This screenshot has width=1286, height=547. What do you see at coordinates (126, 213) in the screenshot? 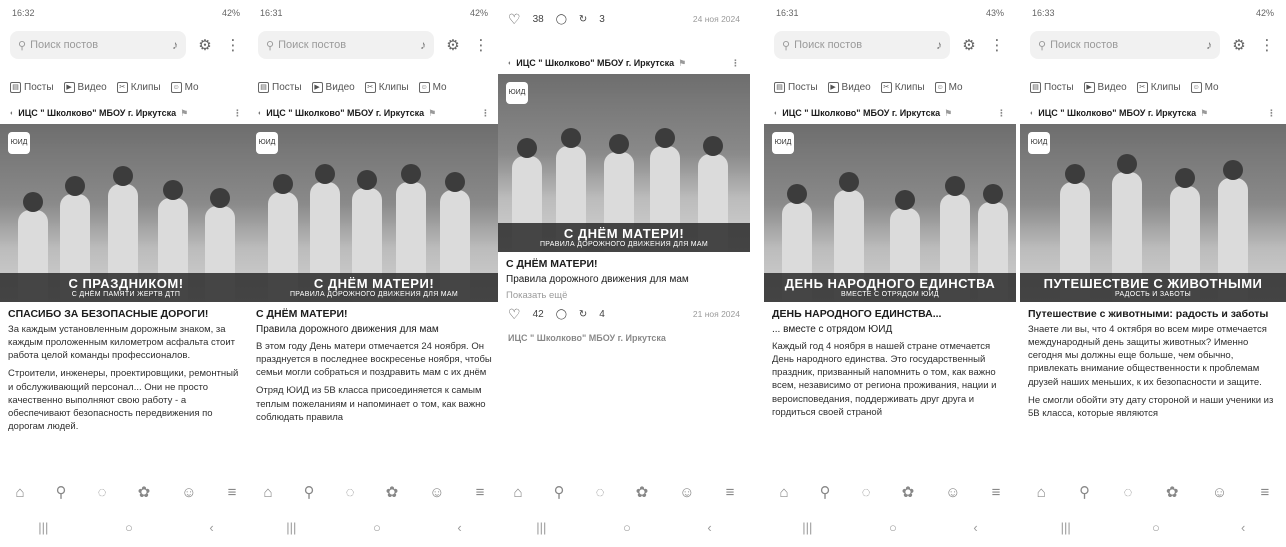
I see `post-photo: ЮИД С ПРАЗДНИКОМ! С ДНЁМ ПАМЯТИ ЖЕРТВ ДТП` at bounding box center [126, 213].